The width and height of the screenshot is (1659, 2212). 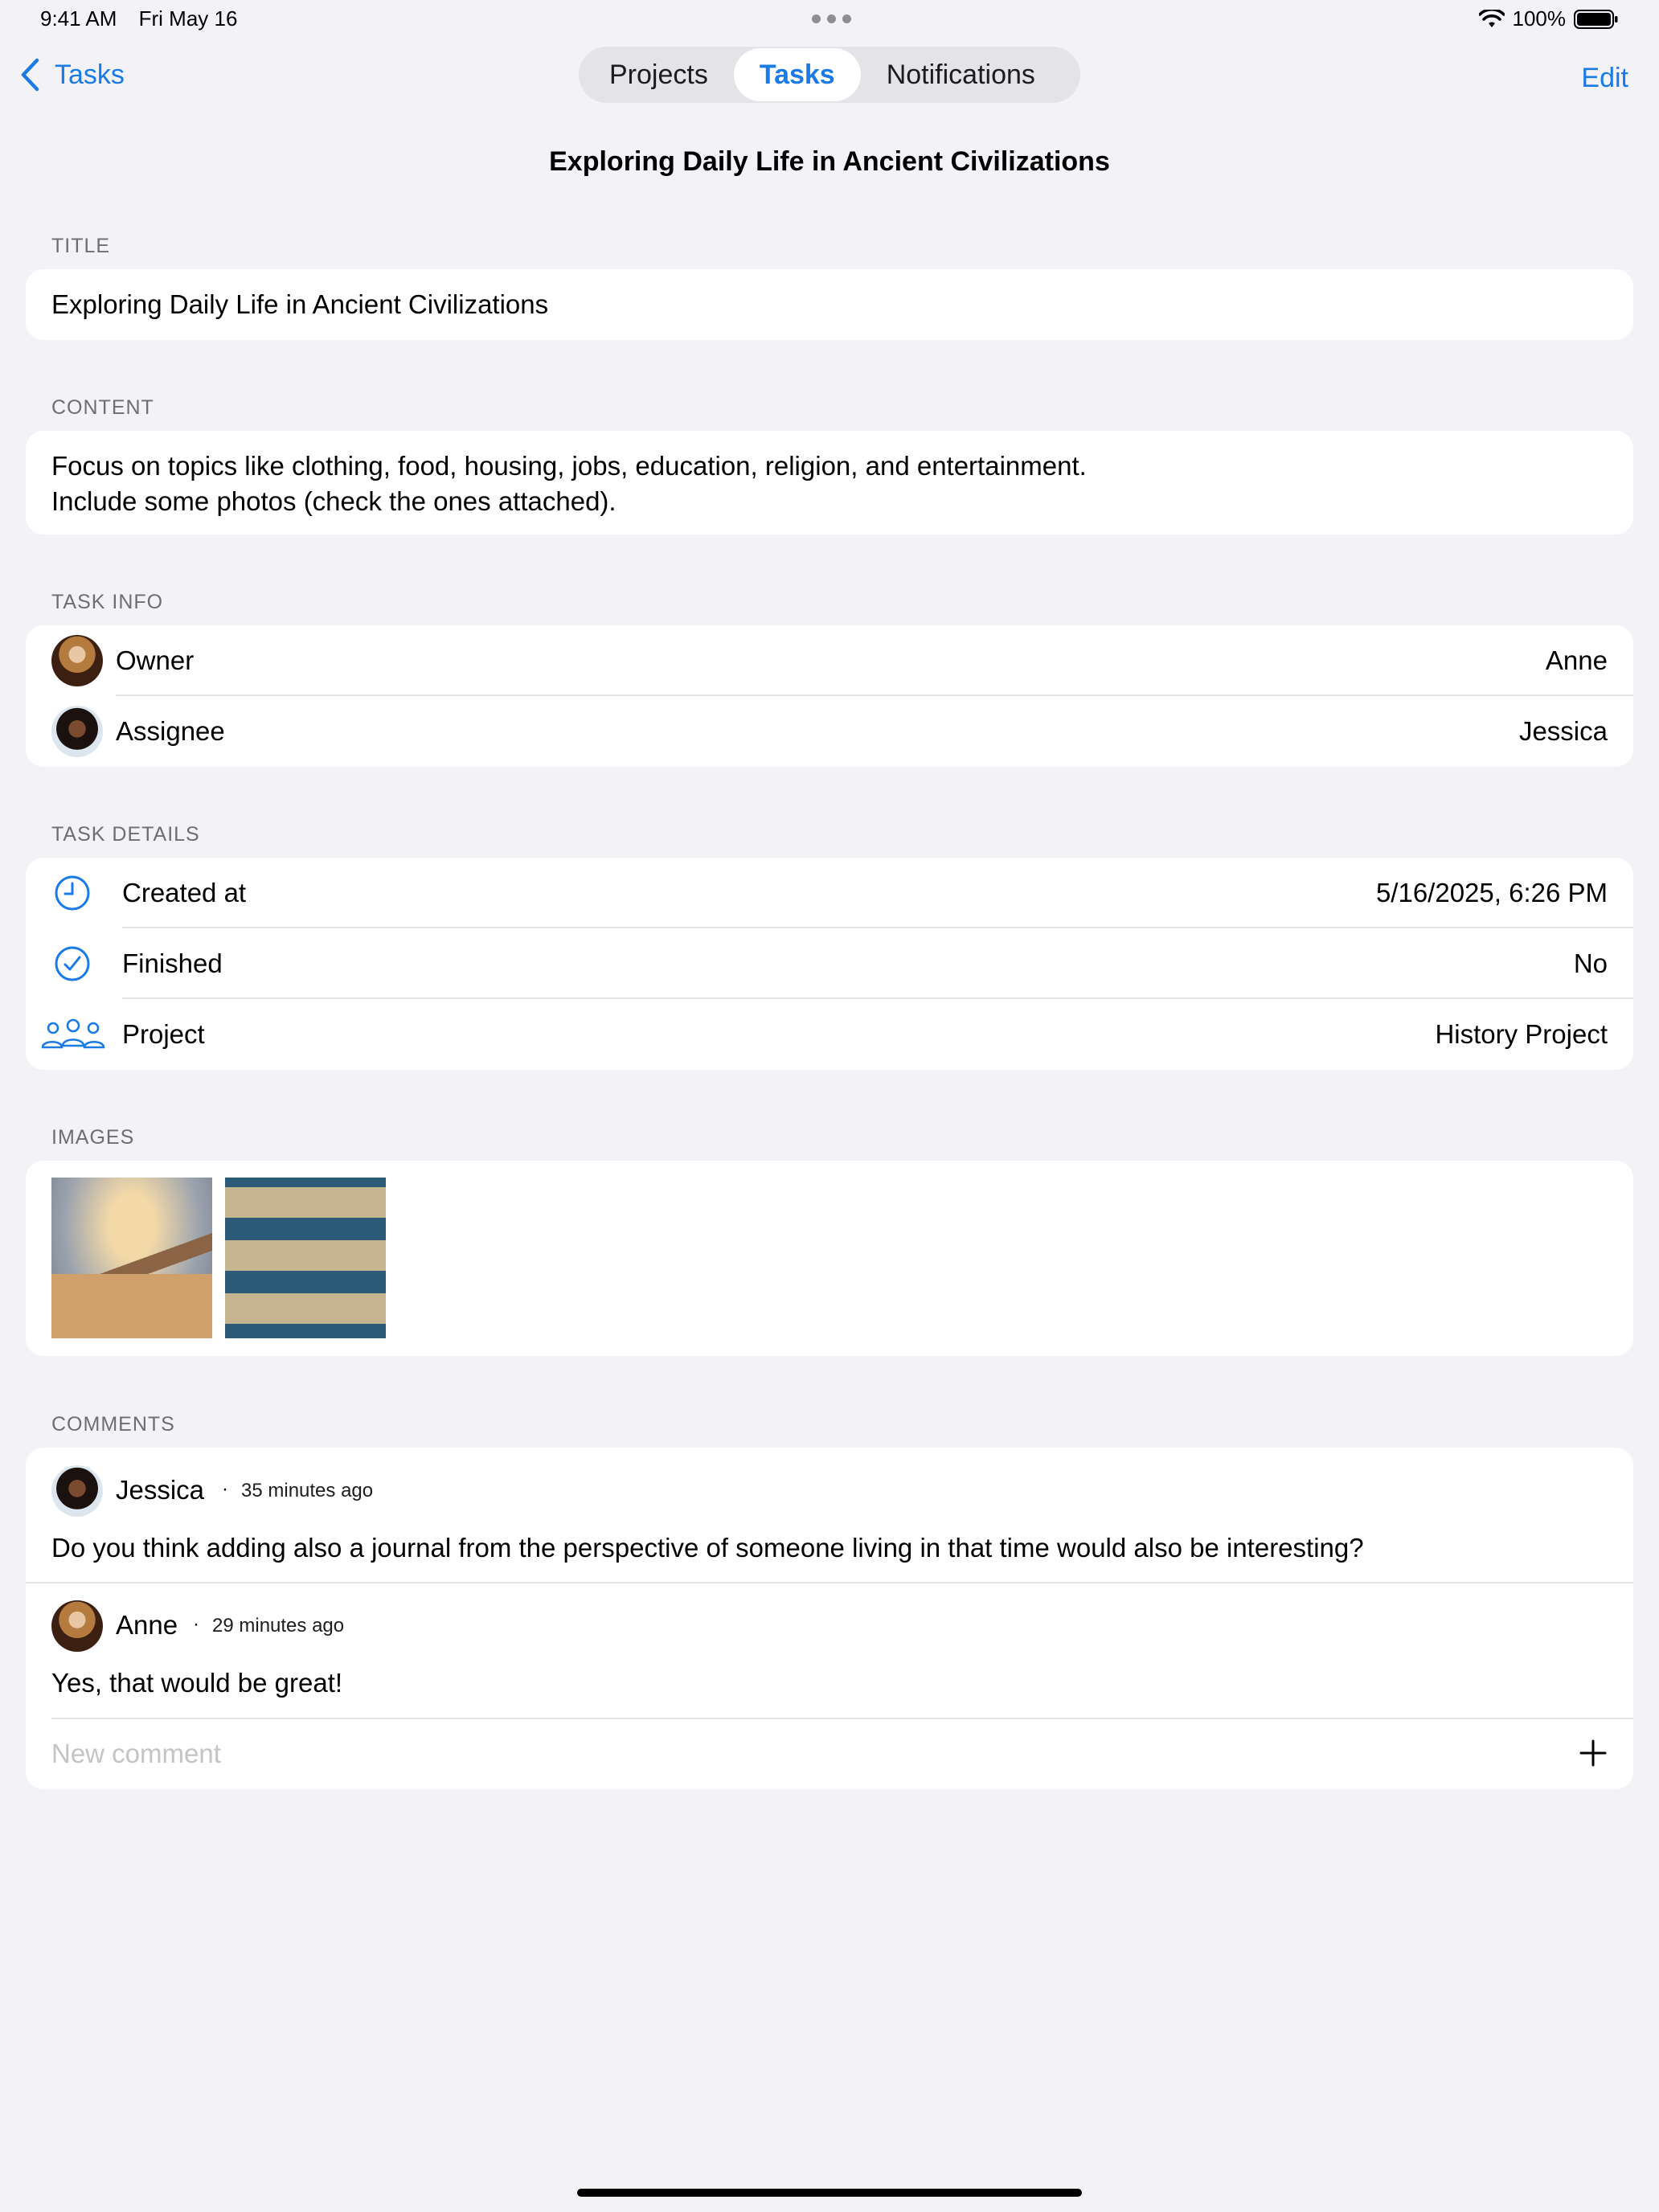 I want to click on section-label-task-info: TASK INFO, so click(x=108, y=602).